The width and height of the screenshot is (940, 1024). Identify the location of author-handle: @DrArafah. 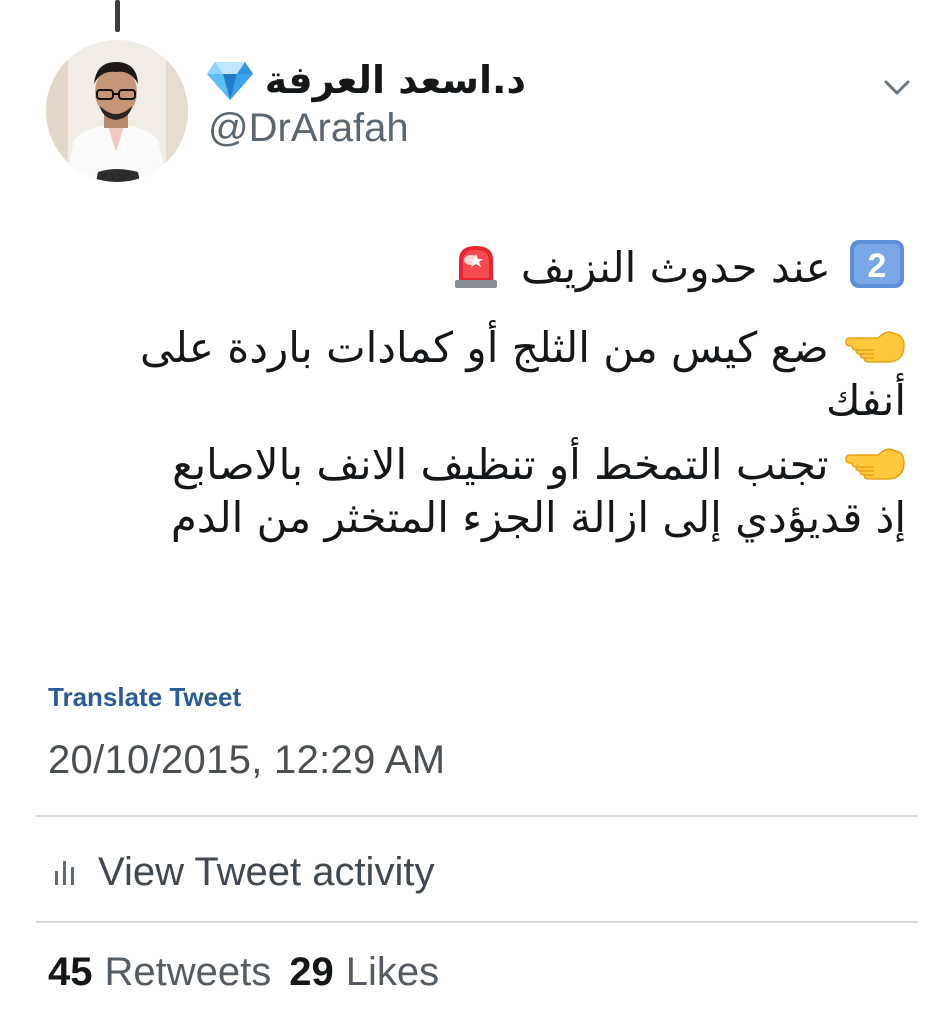
(308, 128).